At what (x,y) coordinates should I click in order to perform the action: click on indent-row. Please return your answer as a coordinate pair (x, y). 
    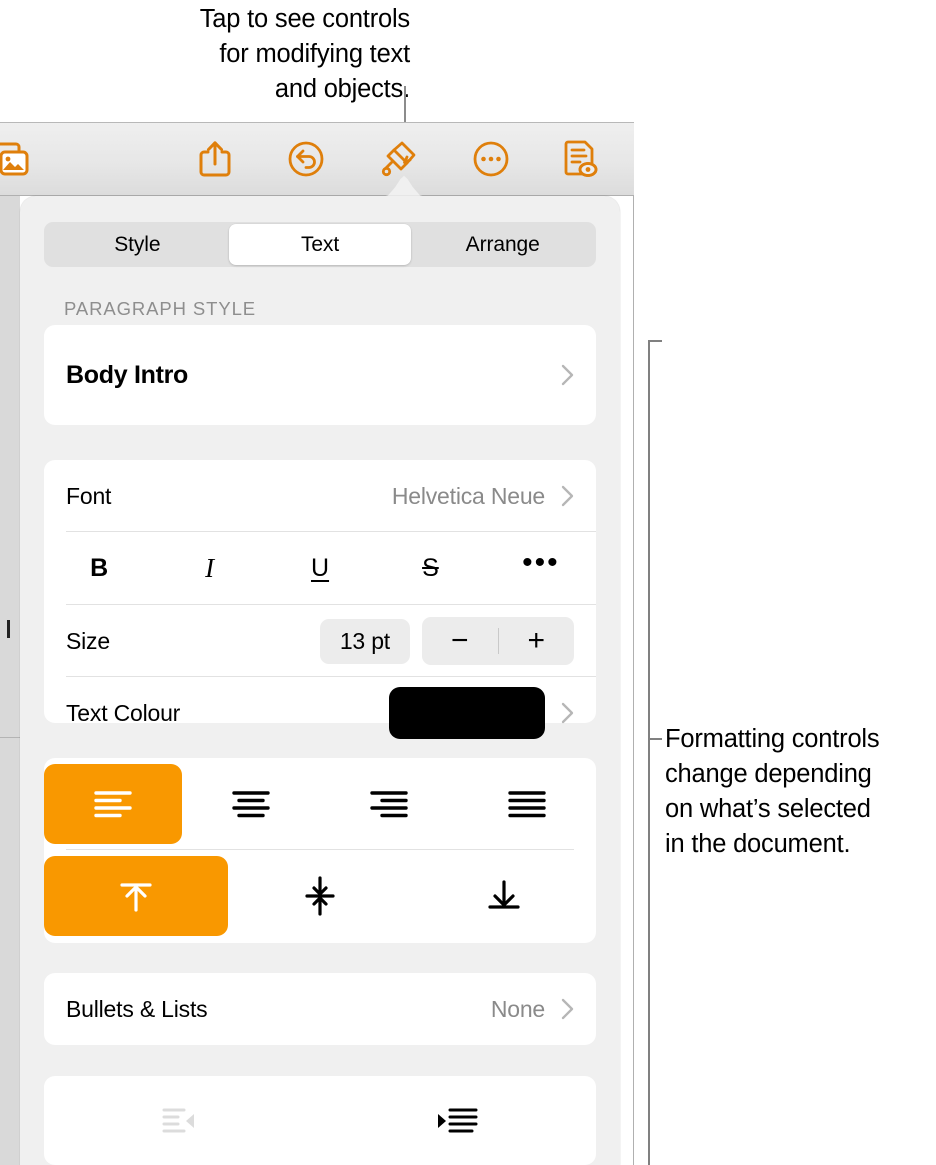
    Looking at the image, I should click on (320, 1120).